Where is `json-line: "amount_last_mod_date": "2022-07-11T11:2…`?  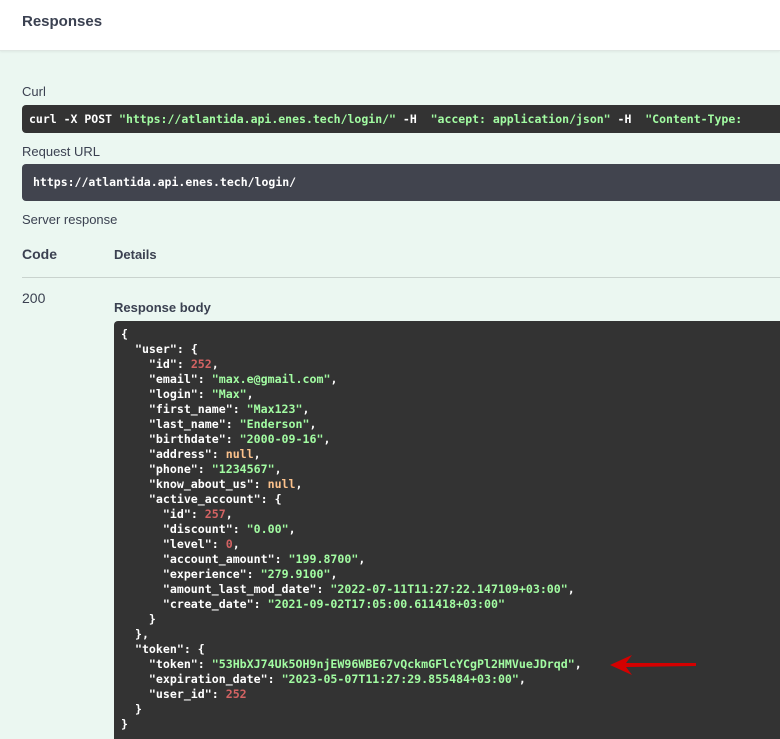
json-line: "amount_last_mod_date": "2022-07-11T11:2… is located at coordinates (450, 589).